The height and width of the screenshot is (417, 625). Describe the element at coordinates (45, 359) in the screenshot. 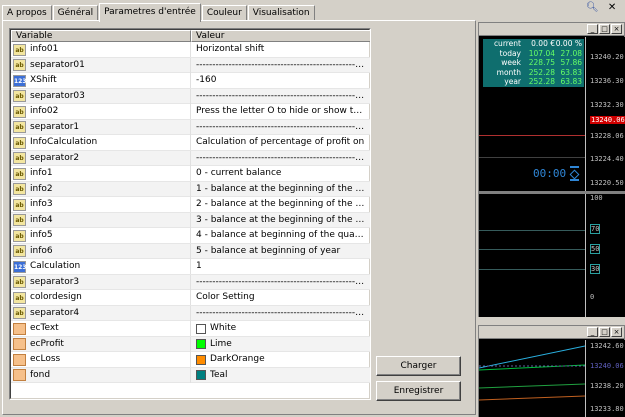

I see `variable-name: ecLoss` at that location.